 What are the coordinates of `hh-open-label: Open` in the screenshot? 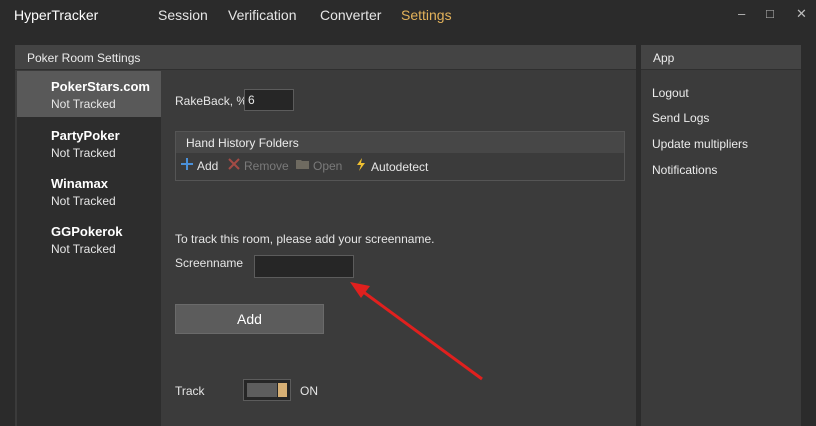 It's located at (328, 166).